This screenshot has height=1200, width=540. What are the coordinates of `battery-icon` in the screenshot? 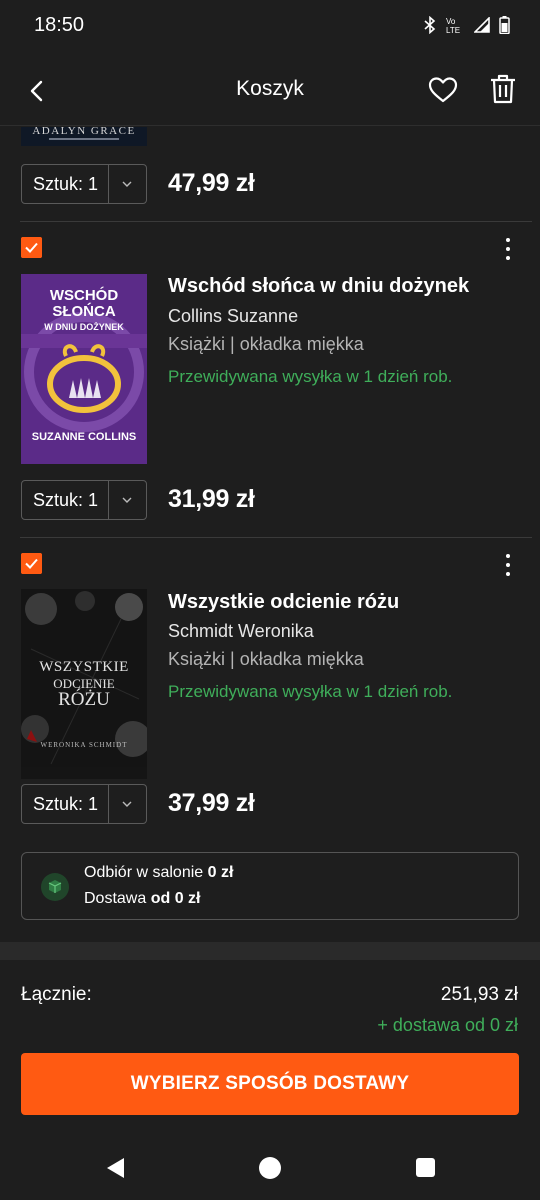 It's located at (504, 25).